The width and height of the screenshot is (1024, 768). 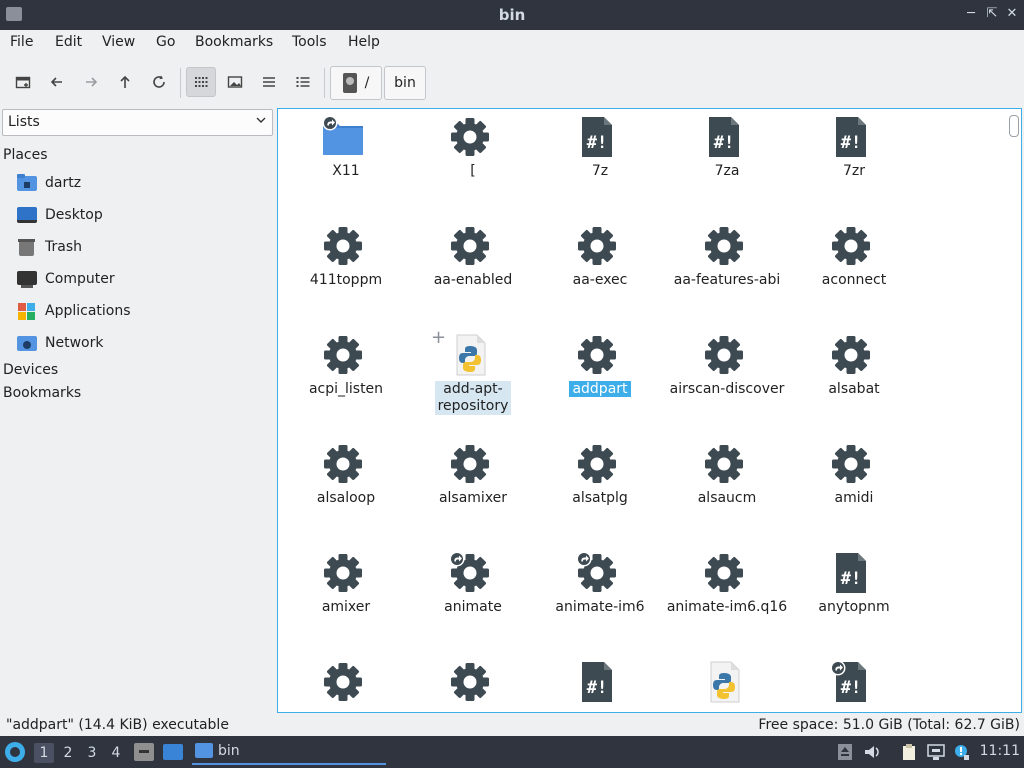 I want to click on clock: 11:11, so click(x=1000, y=751).